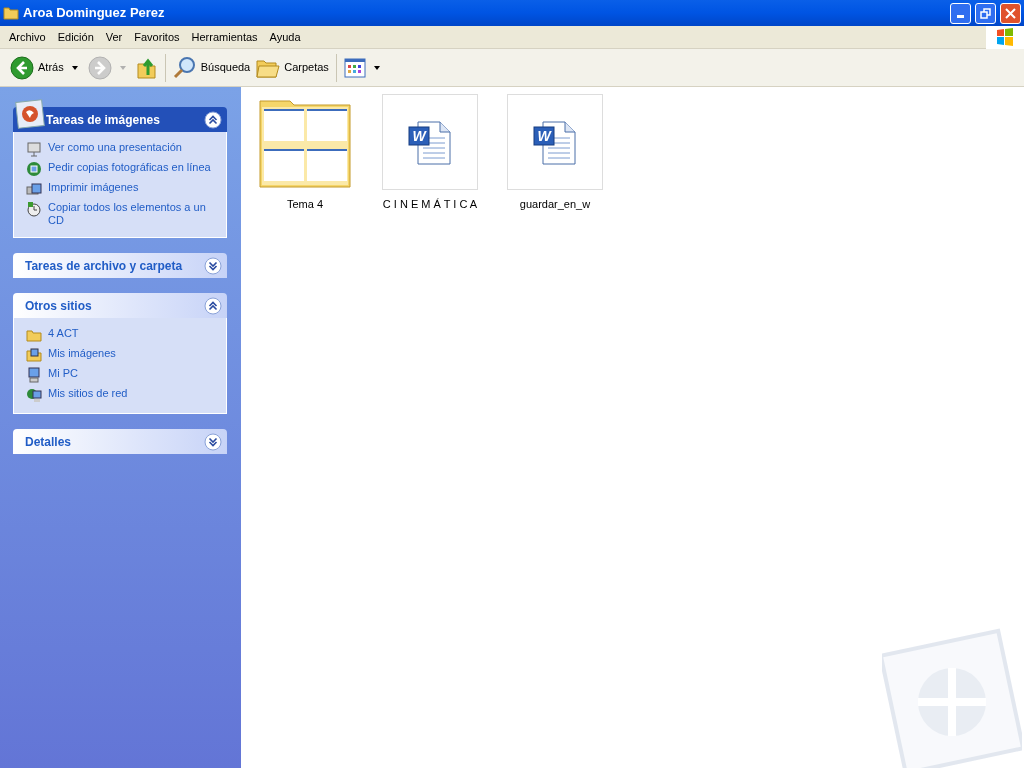 The width and height of the screenshot is (1024, 768). I want to click on file-name: C I N E M Á T I C A, so click(430, 204).